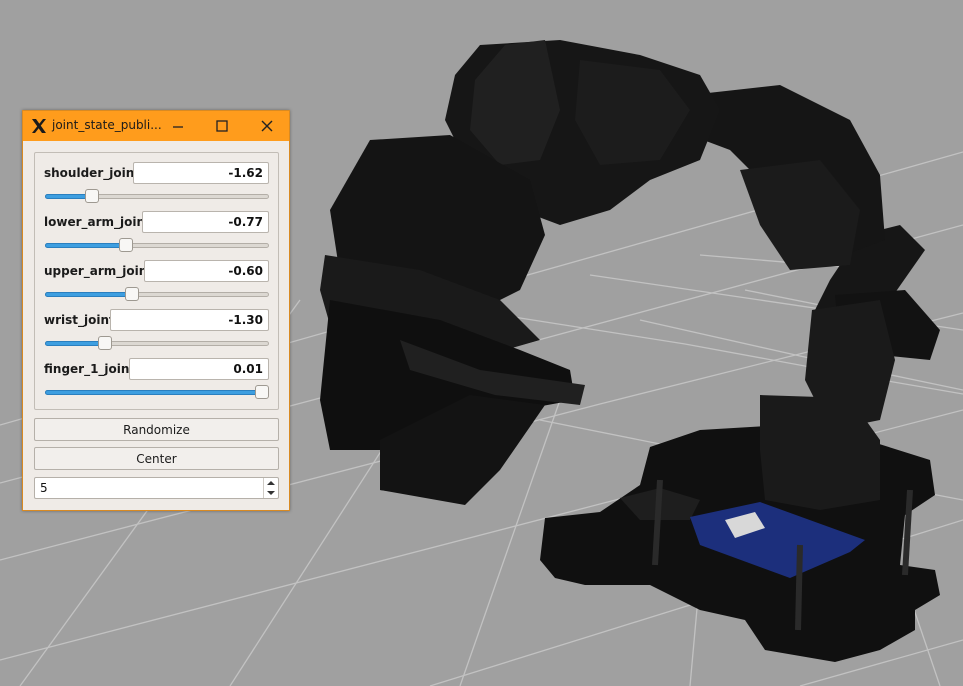 This screenshot has height=686, width=963. Describe the element at coordinates (222, 126) in the screenshot. I see `maximize-icon` at that location.